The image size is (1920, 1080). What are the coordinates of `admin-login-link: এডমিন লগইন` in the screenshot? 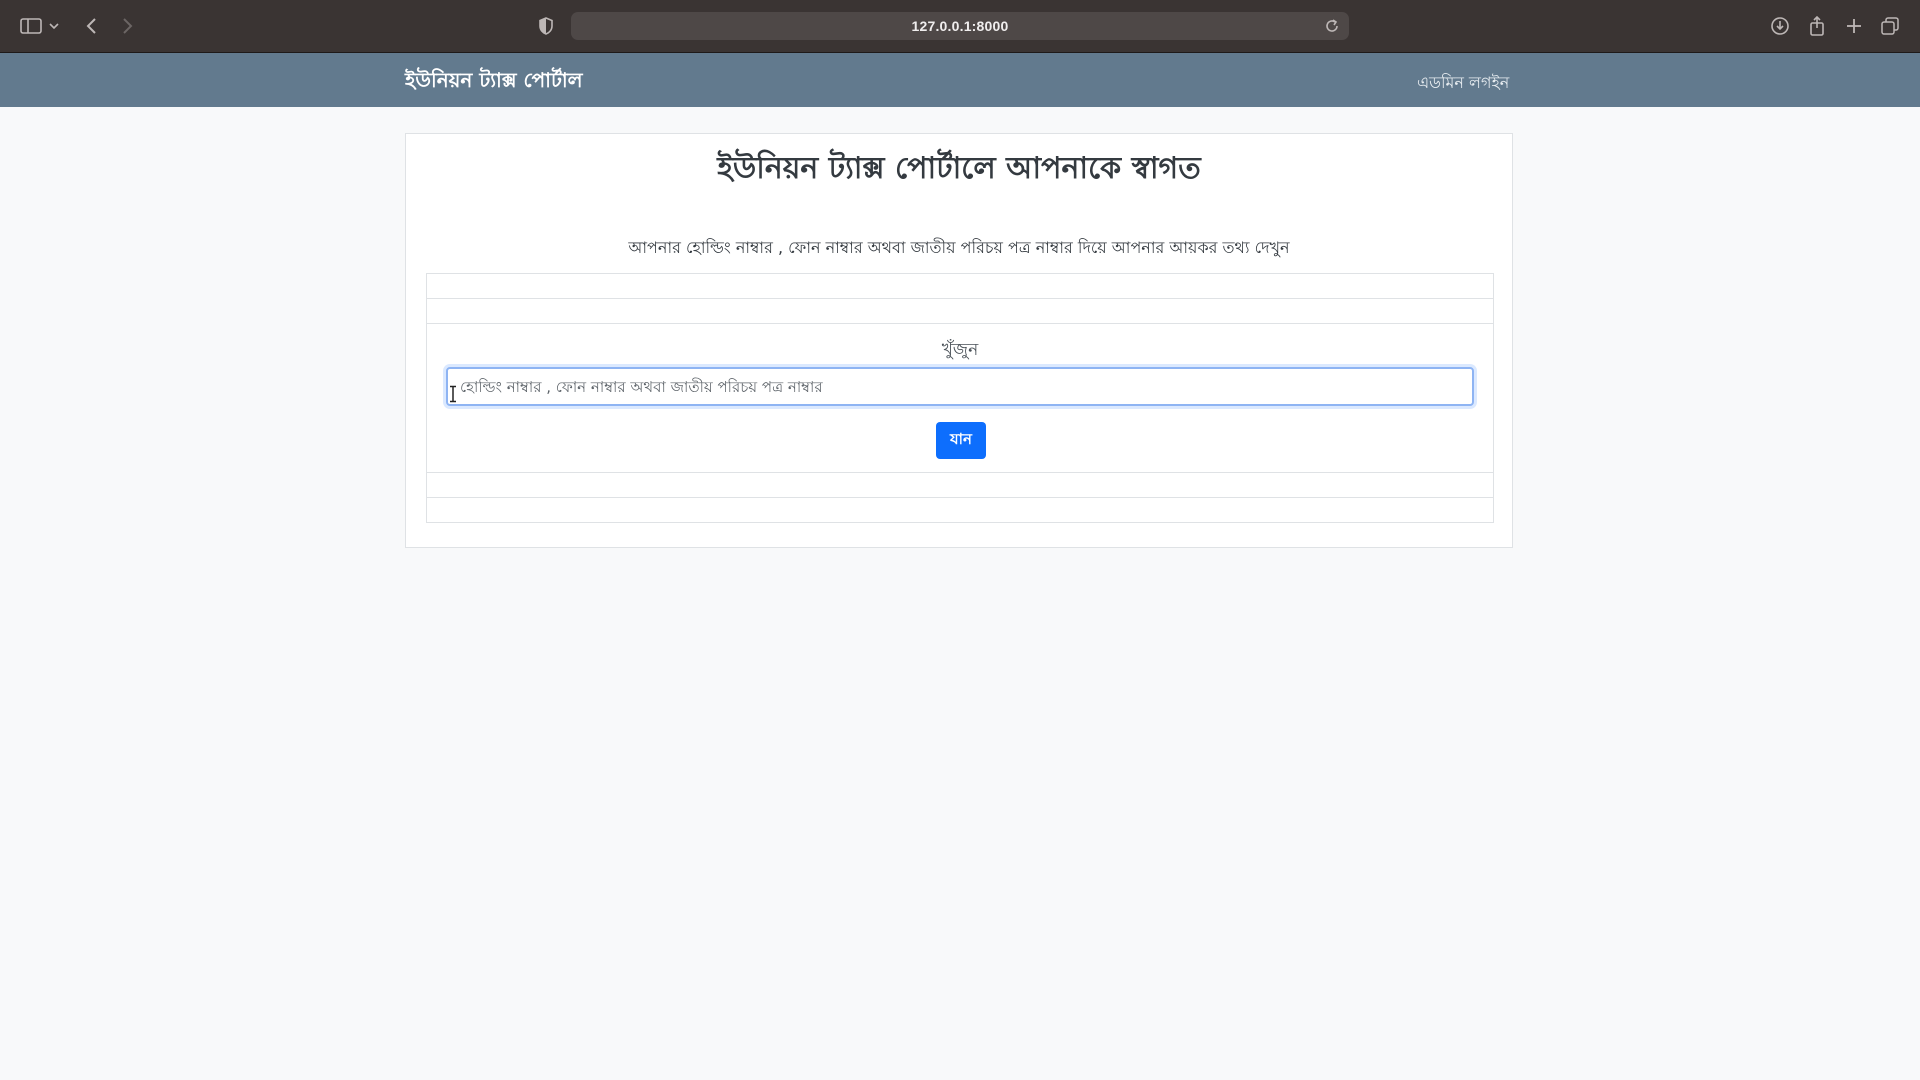 It's located at (1463, 83).